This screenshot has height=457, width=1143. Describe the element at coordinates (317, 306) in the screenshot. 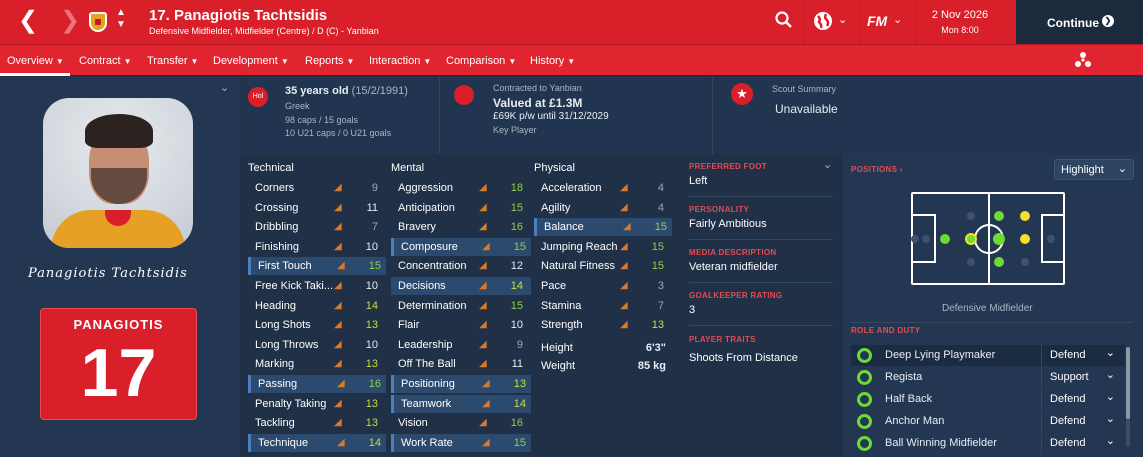

I see `technical-attribute-row: Heading ◢ 14` at that location.